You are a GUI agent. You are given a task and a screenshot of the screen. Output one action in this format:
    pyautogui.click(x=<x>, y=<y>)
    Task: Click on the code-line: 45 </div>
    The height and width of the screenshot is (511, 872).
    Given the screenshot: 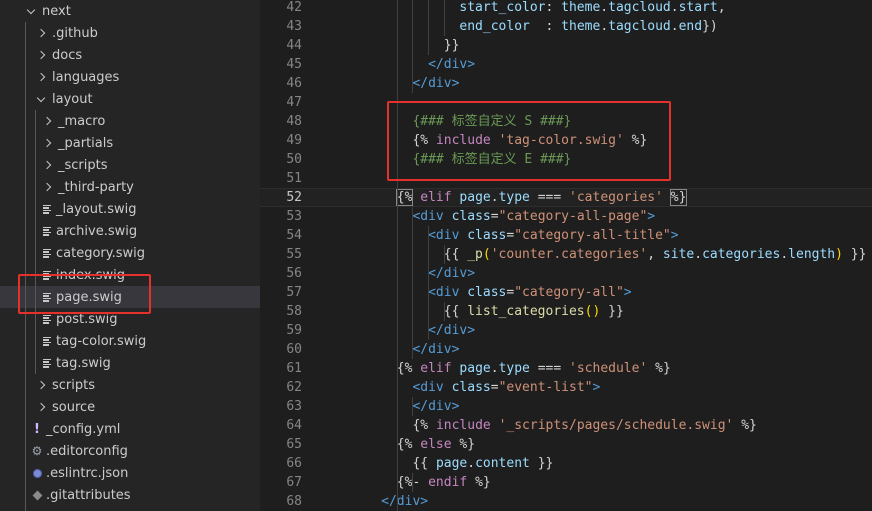 What is the action you would take?
    pyautogui.click(x=566, y=64)
    